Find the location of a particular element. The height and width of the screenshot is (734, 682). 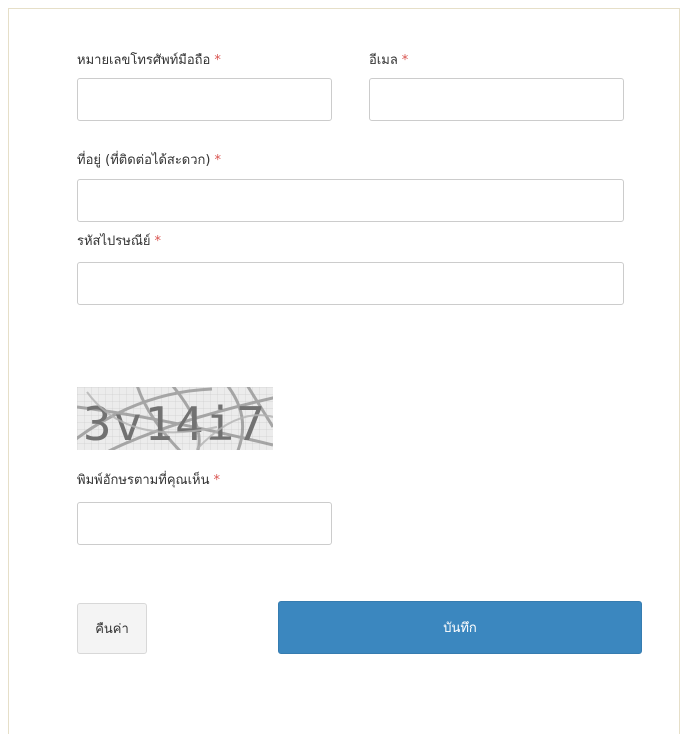

save-button-label: บันทึก is located at coordinates (460, 628).